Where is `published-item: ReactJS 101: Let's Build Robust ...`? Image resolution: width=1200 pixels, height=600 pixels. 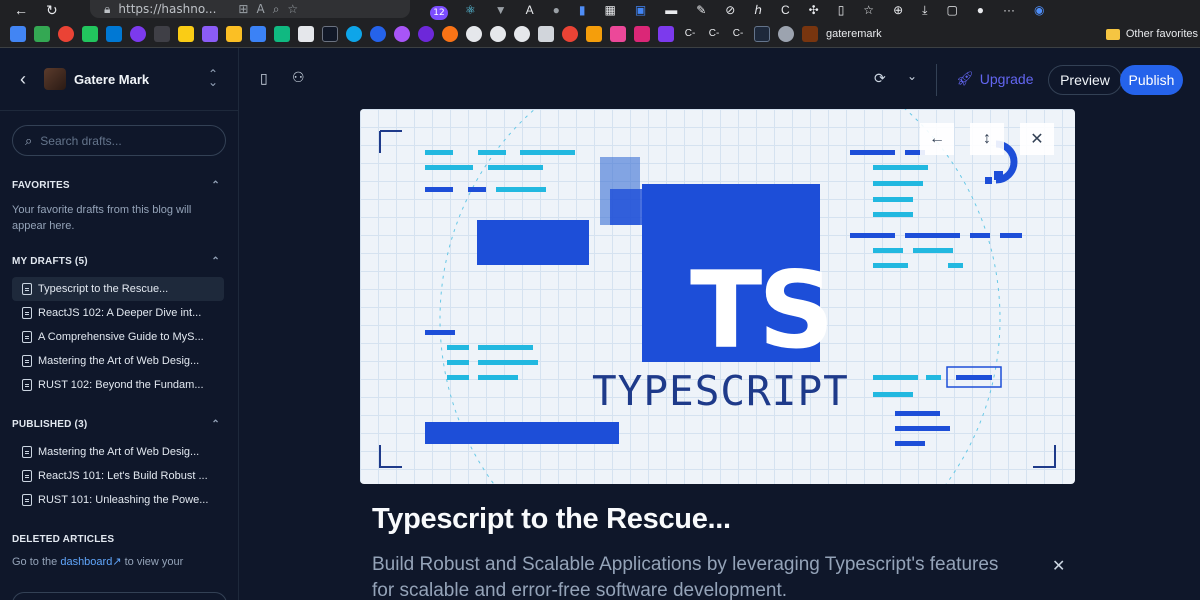
published-item: ReactJS 101: Let's Build Robust ... is located at coordinates (118, 476).